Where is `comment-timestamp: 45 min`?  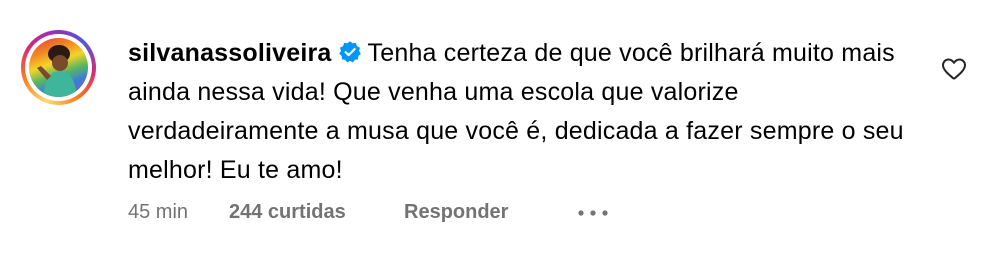
comment-timestamp: 45 min is located at coordinates (158, 212).